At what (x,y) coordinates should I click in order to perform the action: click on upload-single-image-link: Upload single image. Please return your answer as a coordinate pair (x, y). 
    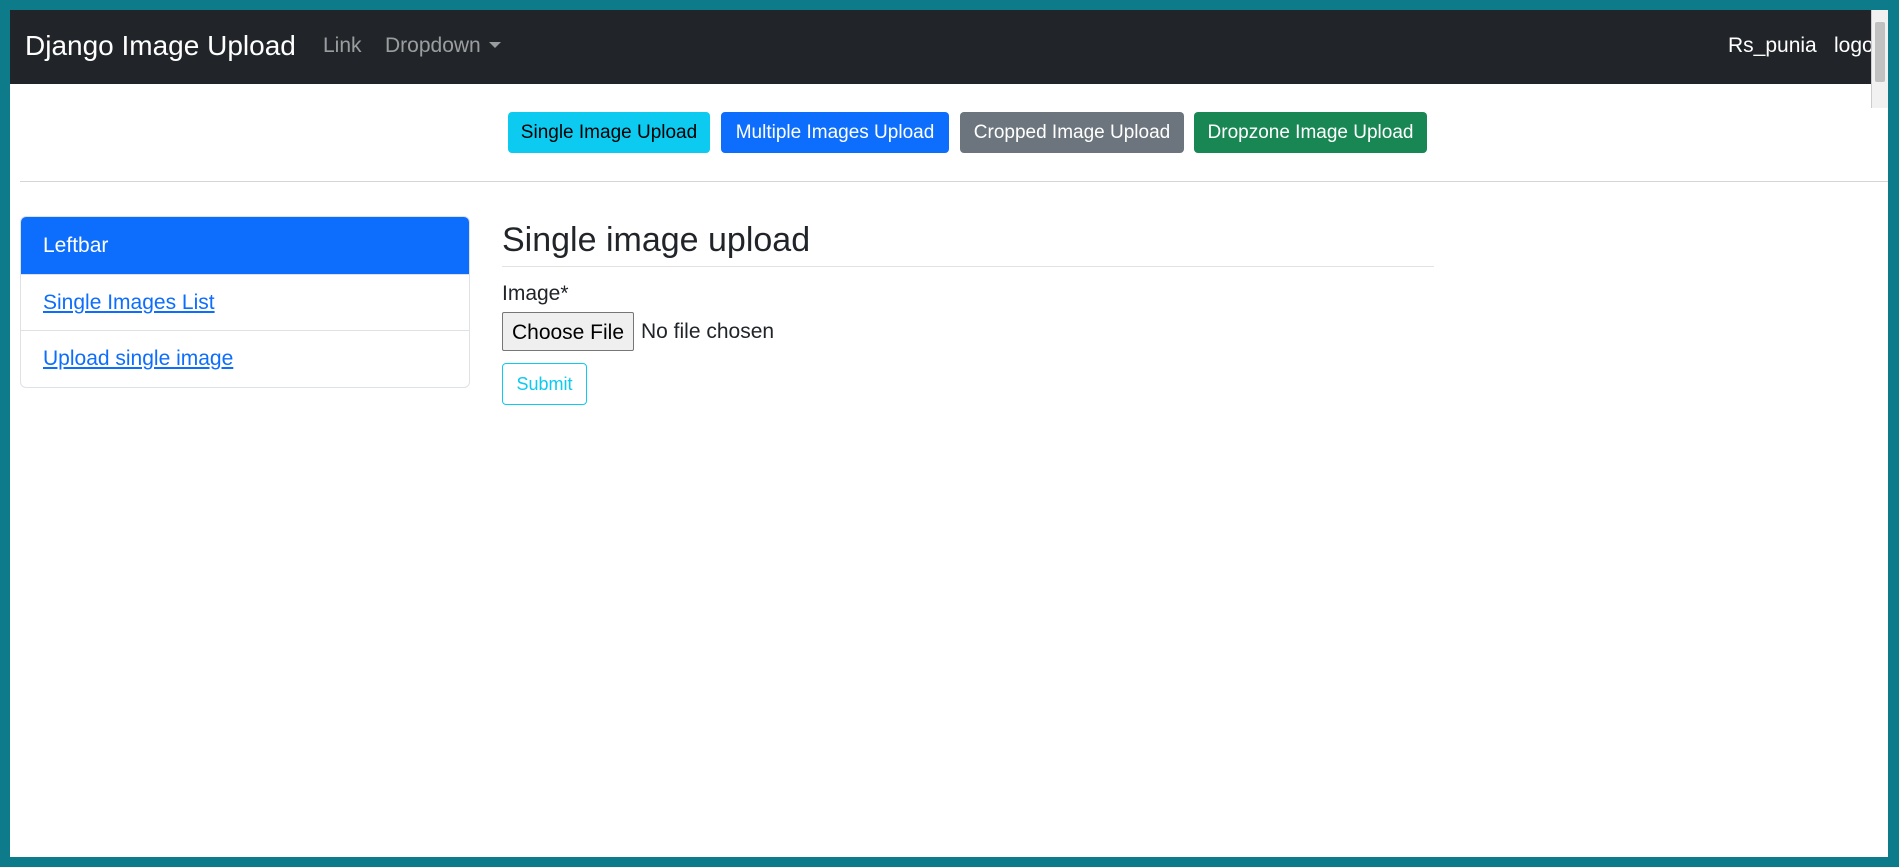
    Looking at the image, I should click on (138, 358).